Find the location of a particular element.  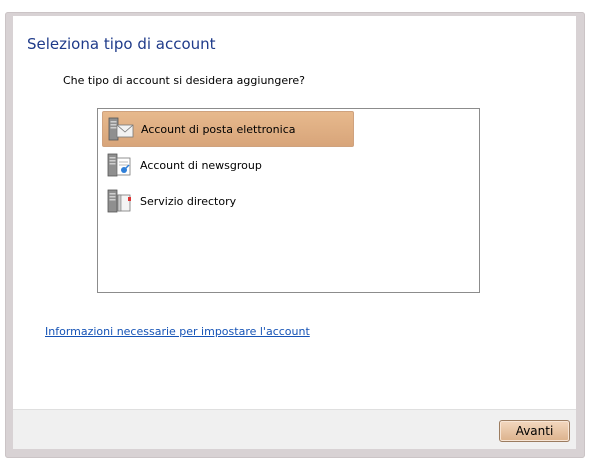

directory-service-icon is located at coordinates (120, 201).